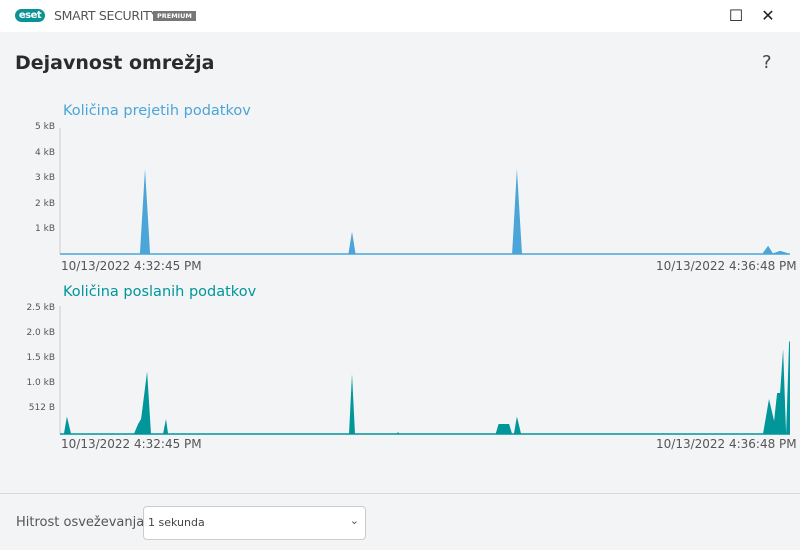 The image size is (800, 550). I want to click on refresh-rate-value: 1 sekunda, so click(176, 522).